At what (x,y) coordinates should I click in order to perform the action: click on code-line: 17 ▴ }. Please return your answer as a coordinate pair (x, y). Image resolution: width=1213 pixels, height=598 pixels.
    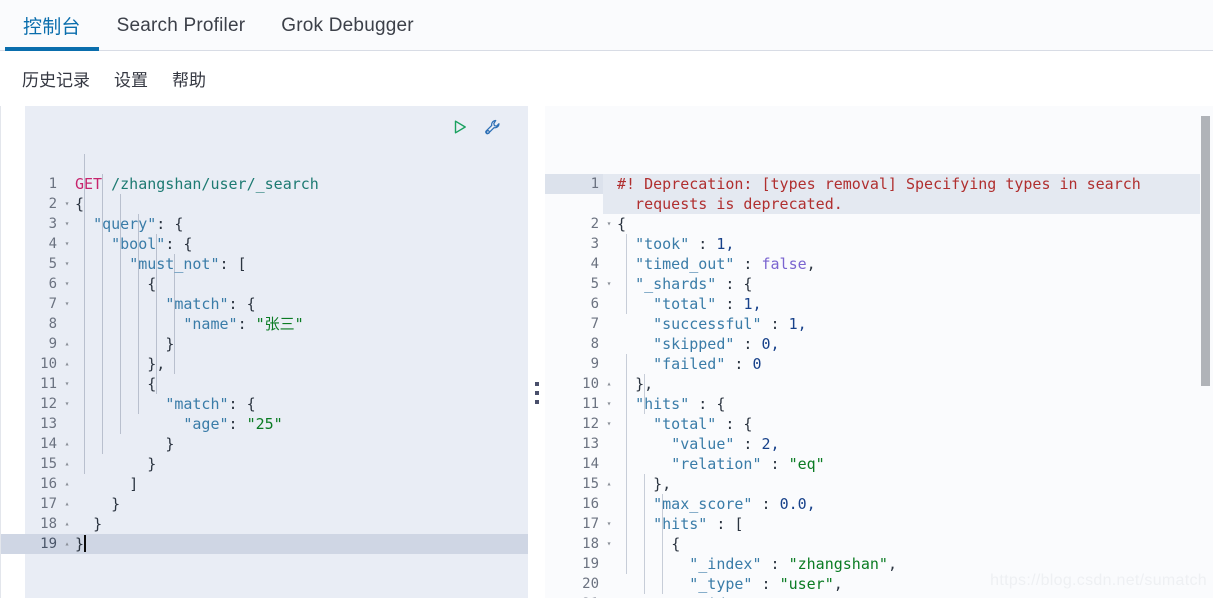
    Looking at the image, I should click on (264, 504).